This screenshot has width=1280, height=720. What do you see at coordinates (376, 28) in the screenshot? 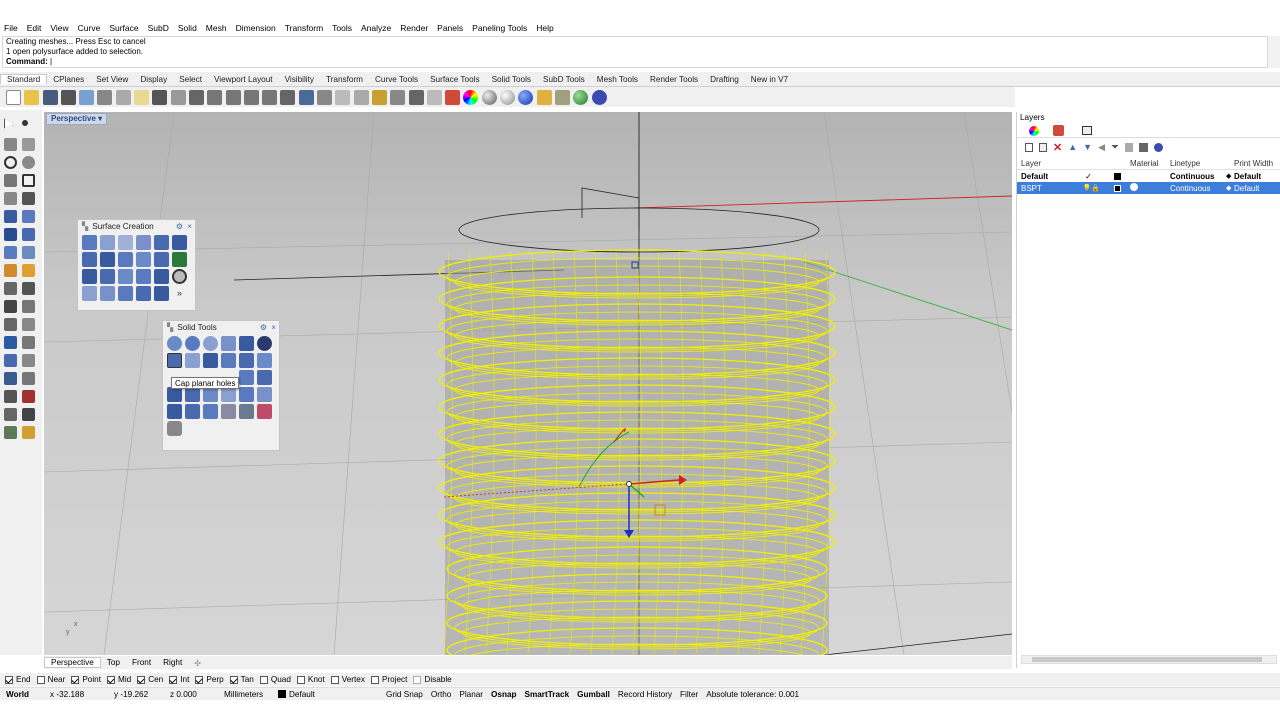
I see `menu-analyze: Analyze` at bounding box center [376, 28].